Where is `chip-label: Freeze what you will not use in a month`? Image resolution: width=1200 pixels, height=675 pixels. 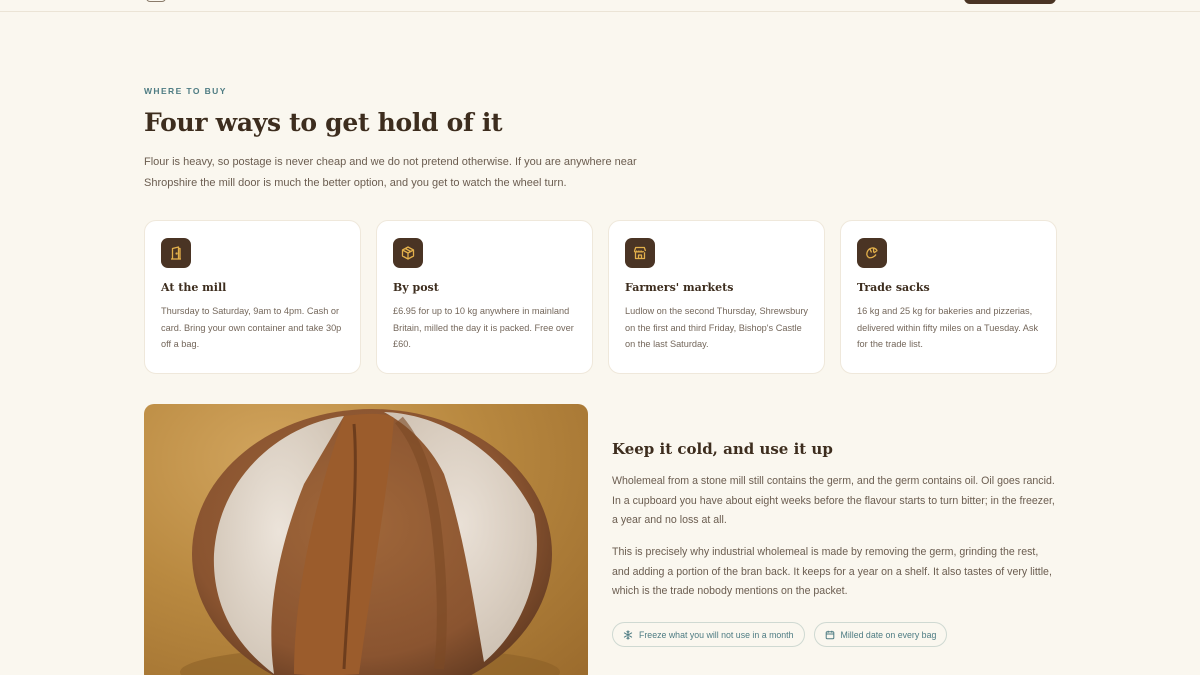
chip-label: Freeze what you will not use in a month is located at coordinates (716, 634).